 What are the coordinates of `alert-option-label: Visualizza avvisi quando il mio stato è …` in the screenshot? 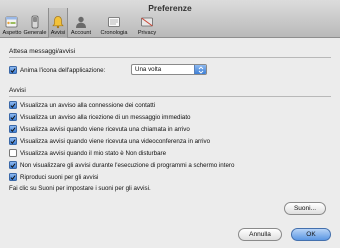 It's located at (93, 153).